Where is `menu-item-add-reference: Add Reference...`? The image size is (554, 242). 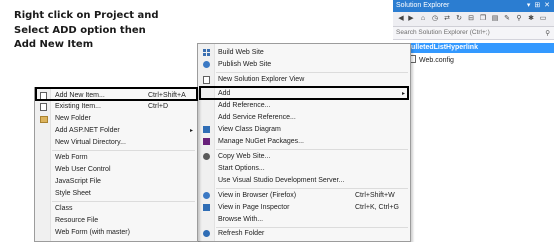 menu-item-add-reference: Add Reference... is located at coordinates (304, 105).